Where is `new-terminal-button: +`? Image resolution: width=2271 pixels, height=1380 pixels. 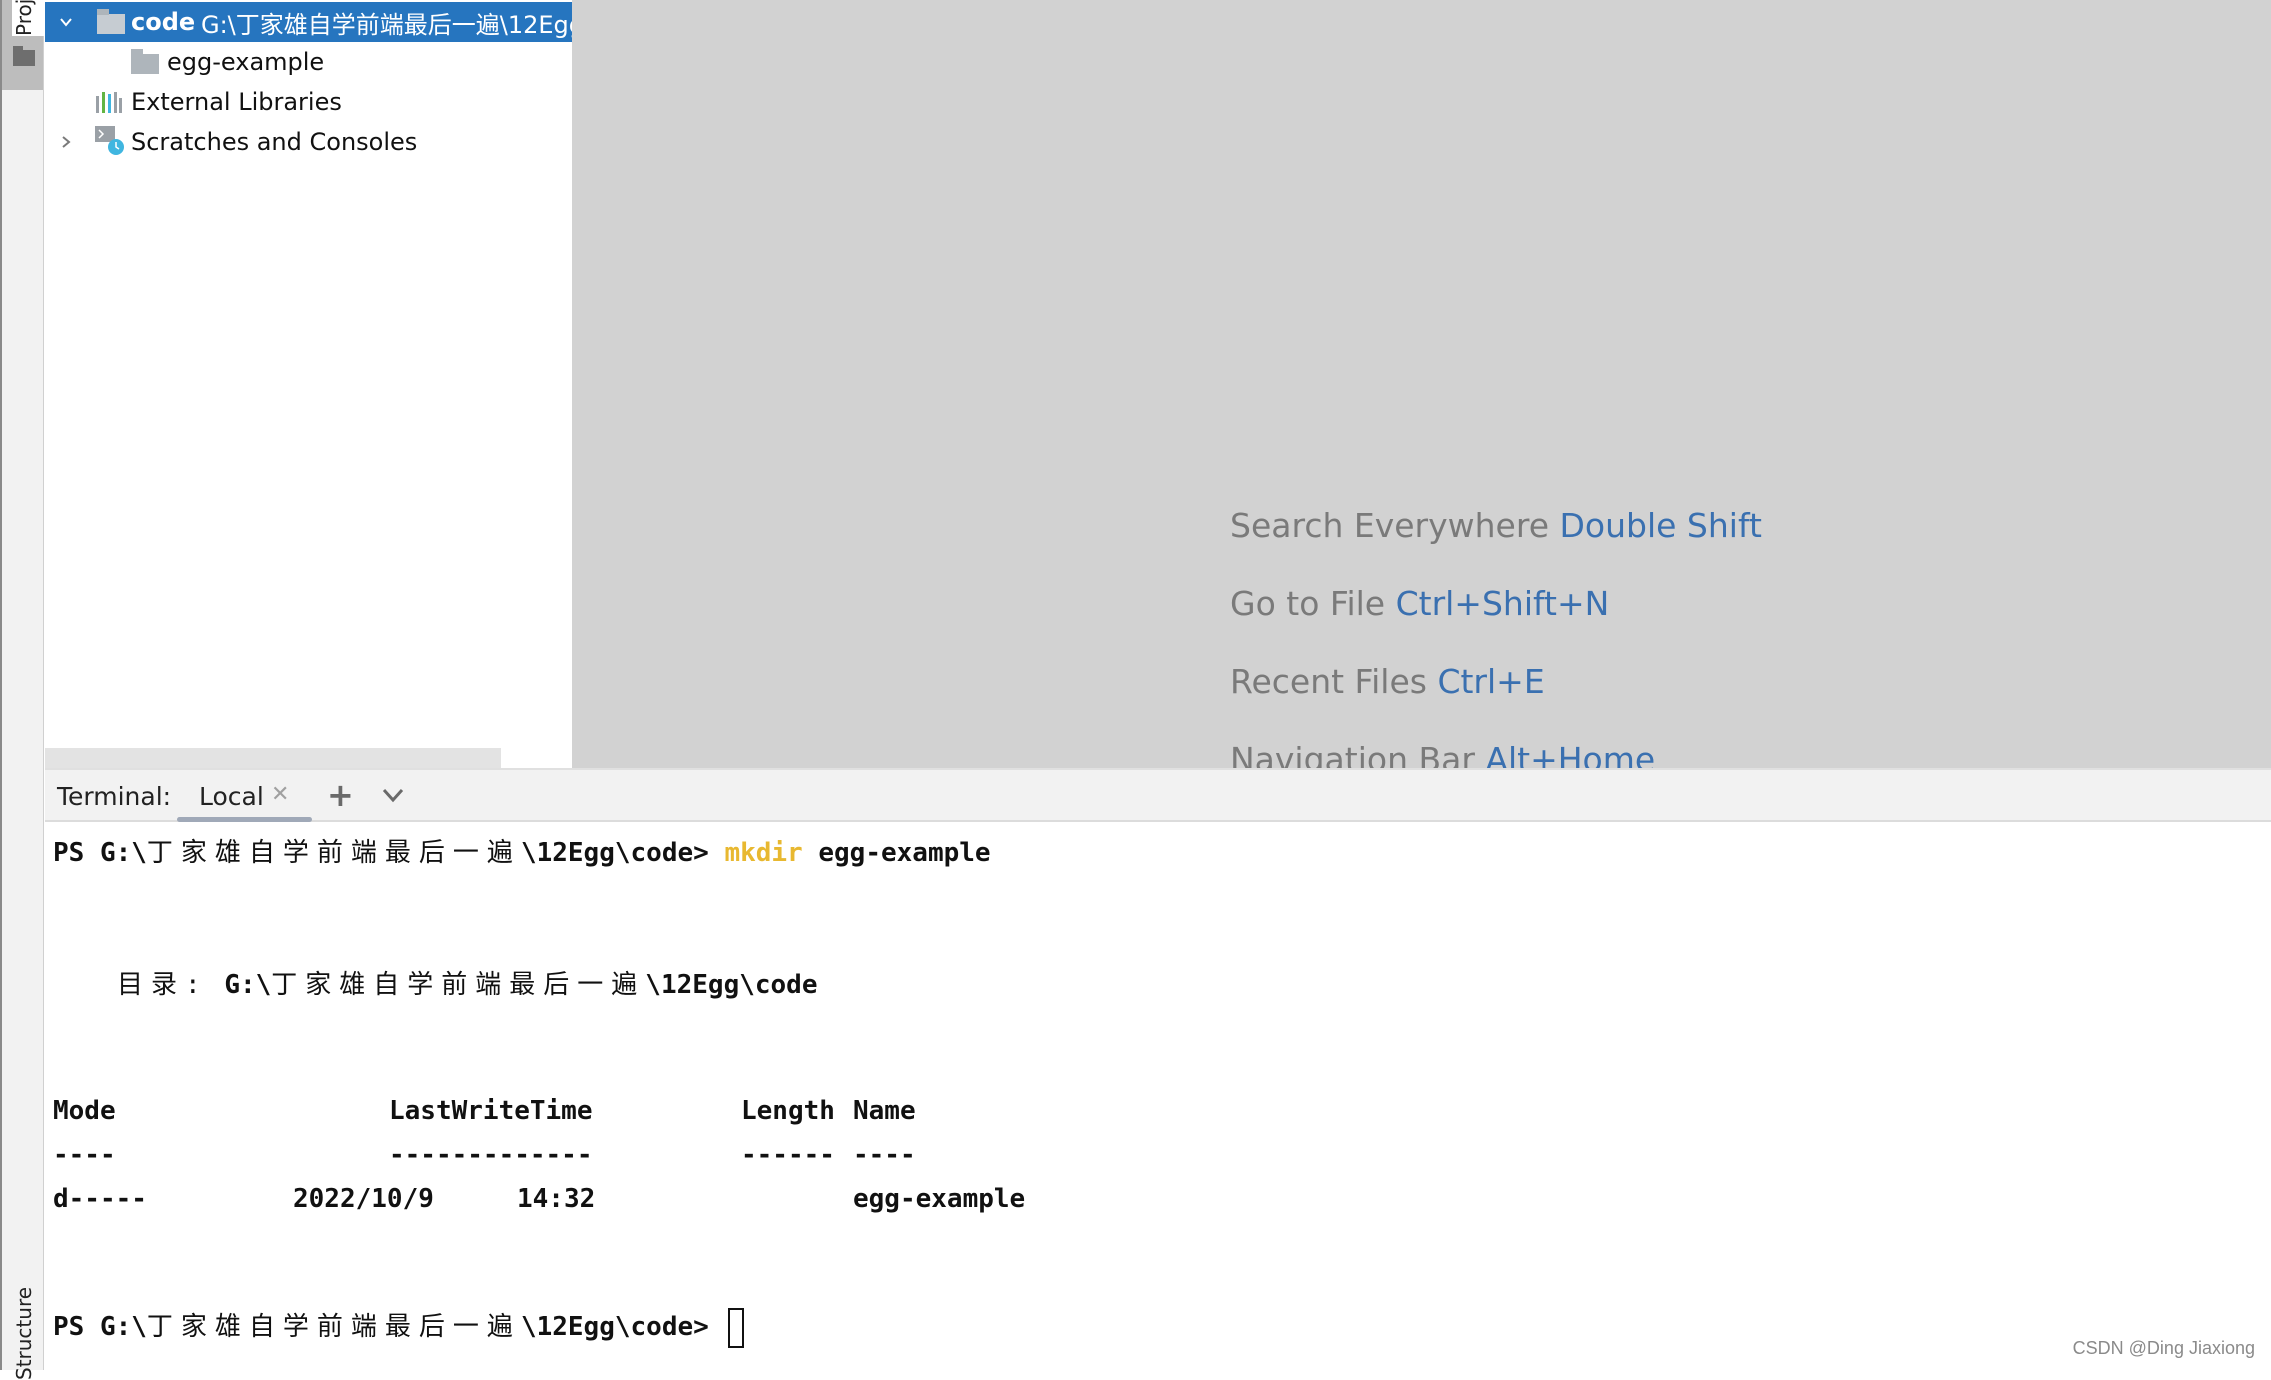
new-terminal-button: + is located at coordinates (340, 795).